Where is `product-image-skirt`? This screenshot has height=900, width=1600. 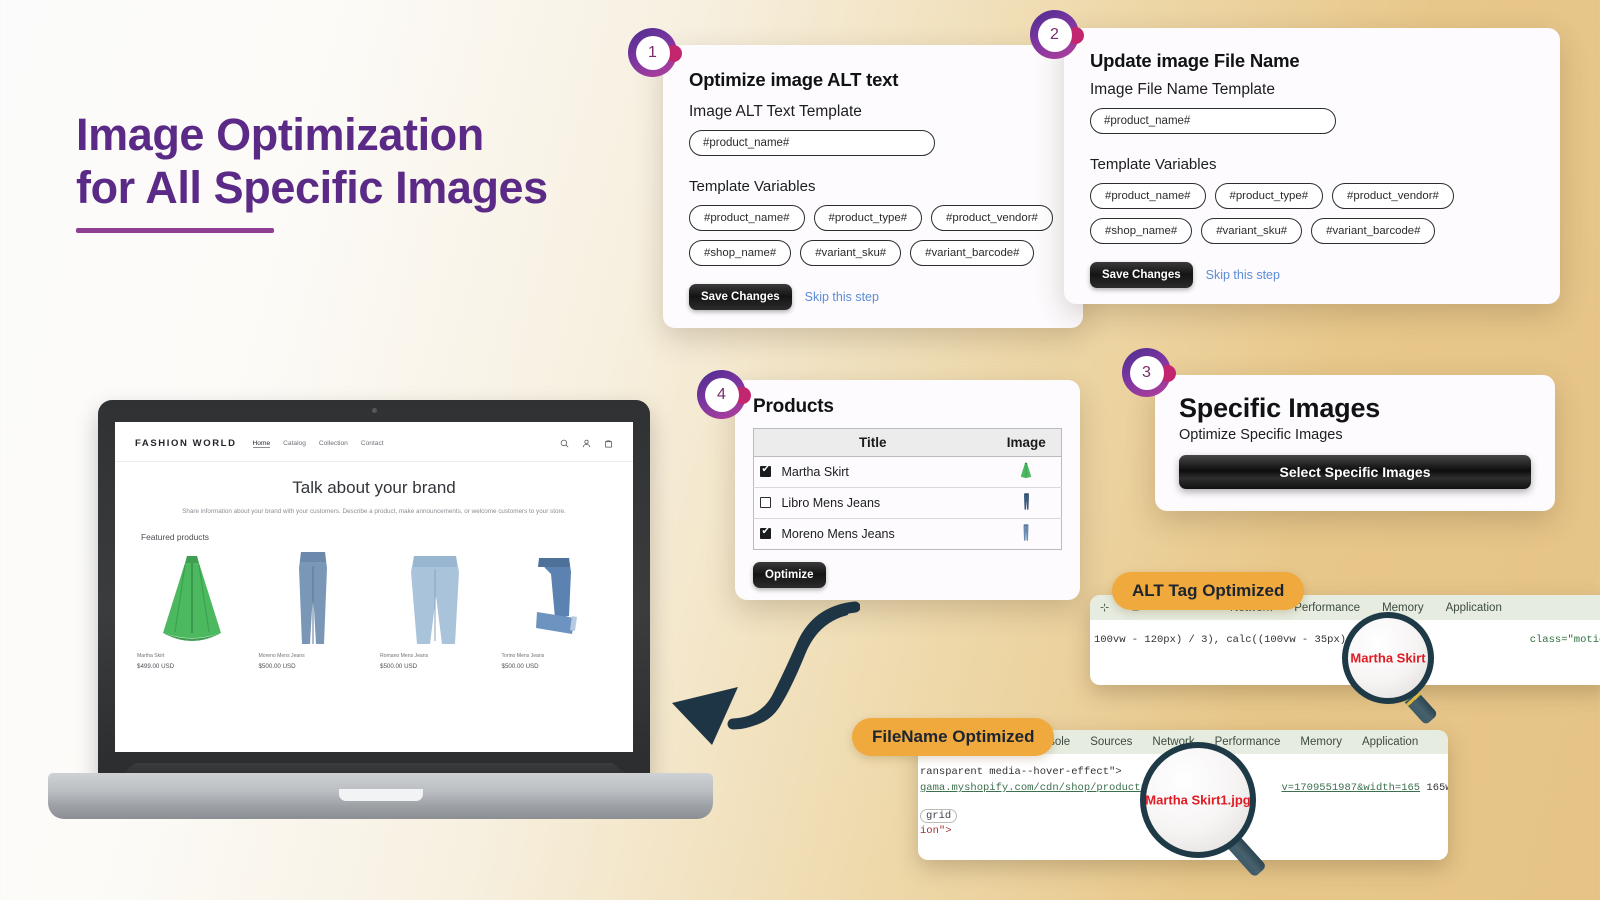 product-image-skirt is located at coordinates (192, 597).